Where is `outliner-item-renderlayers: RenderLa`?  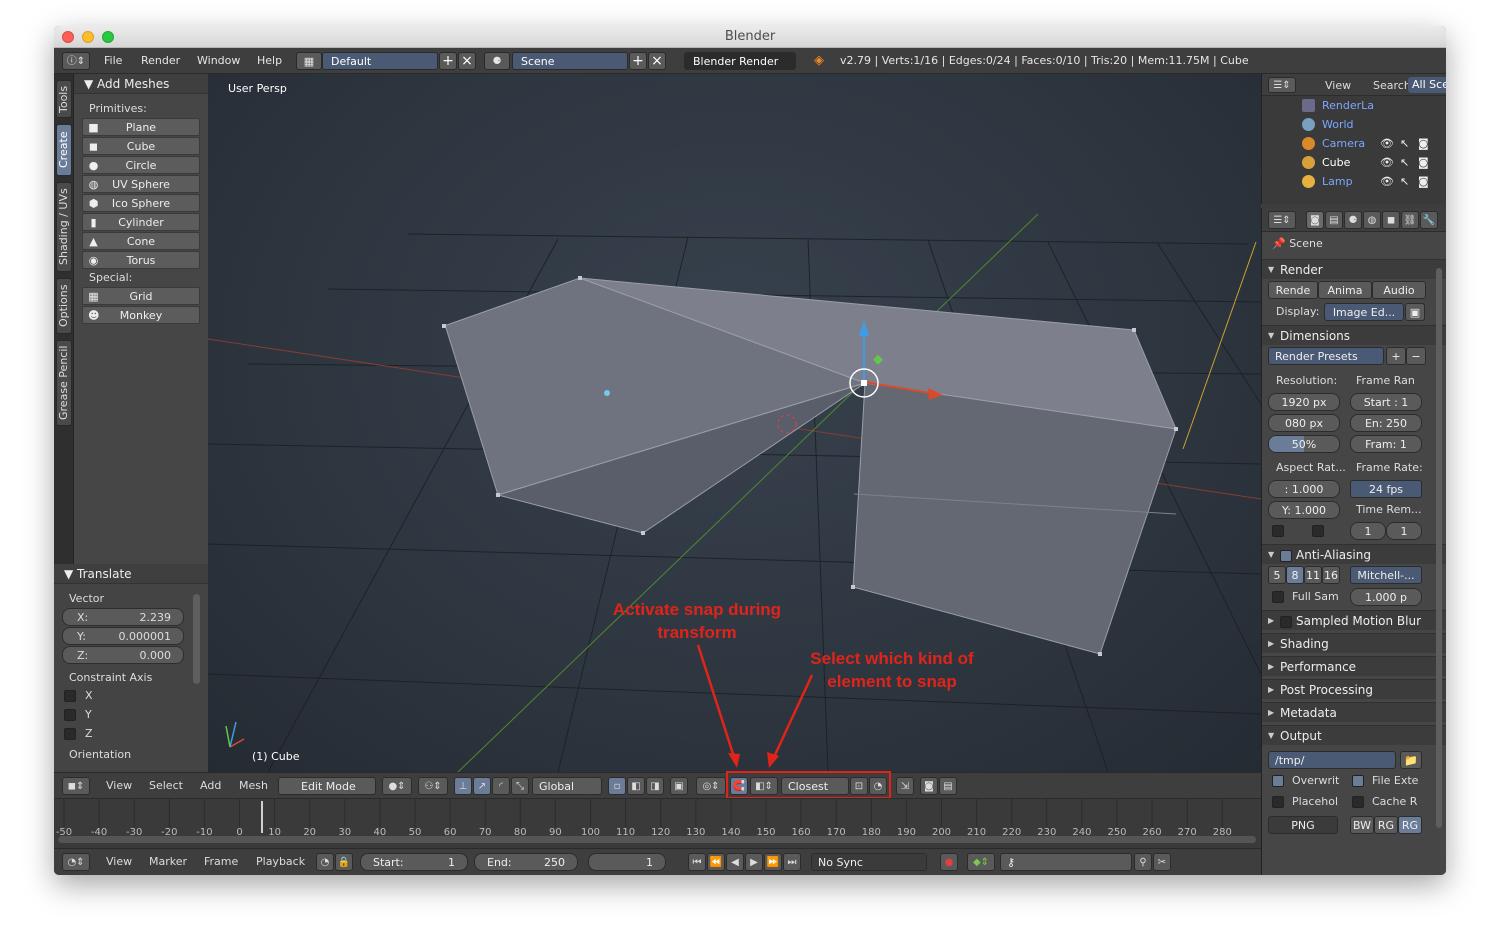 outliner-item-renderlayers: RenderLa is located at coordinates (1354, 105).